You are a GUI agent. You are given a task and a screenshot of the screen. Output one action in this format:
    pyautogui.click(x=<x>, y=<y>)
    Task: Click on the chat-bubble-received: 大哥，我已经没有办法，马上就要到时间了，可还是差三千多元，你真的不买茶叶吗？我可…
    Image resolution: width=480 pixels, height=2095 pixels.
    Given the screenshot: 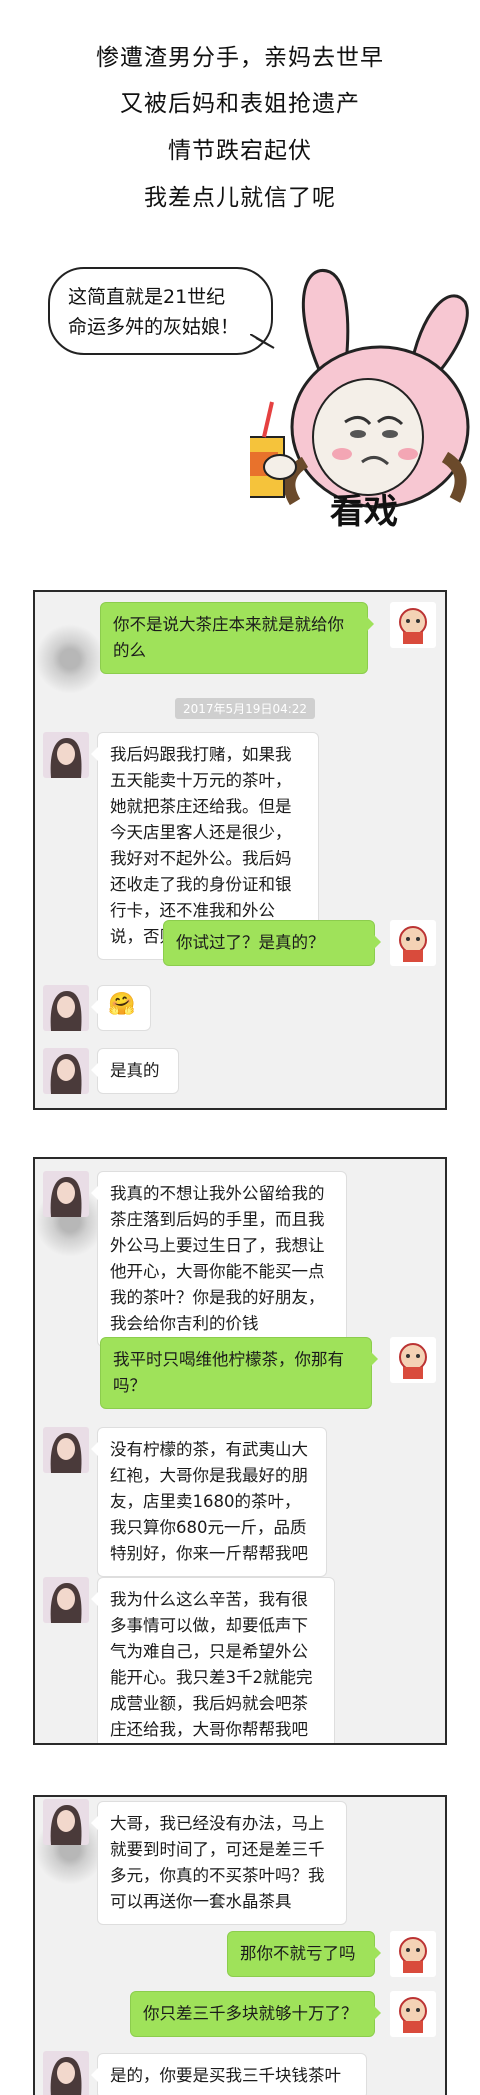 What is the action you would take?
    pyautogui.click(x=219, y=1863)
    